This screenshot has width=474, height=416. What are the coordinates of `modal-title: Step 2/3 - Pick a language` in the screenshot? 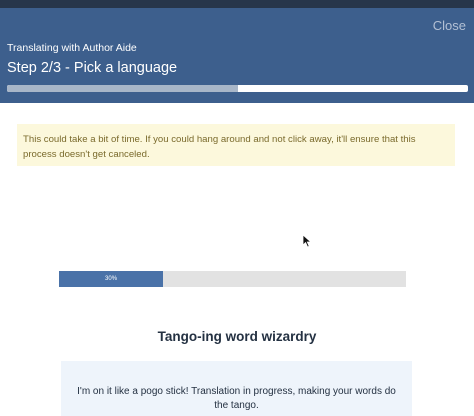 It's located at (92, 68).